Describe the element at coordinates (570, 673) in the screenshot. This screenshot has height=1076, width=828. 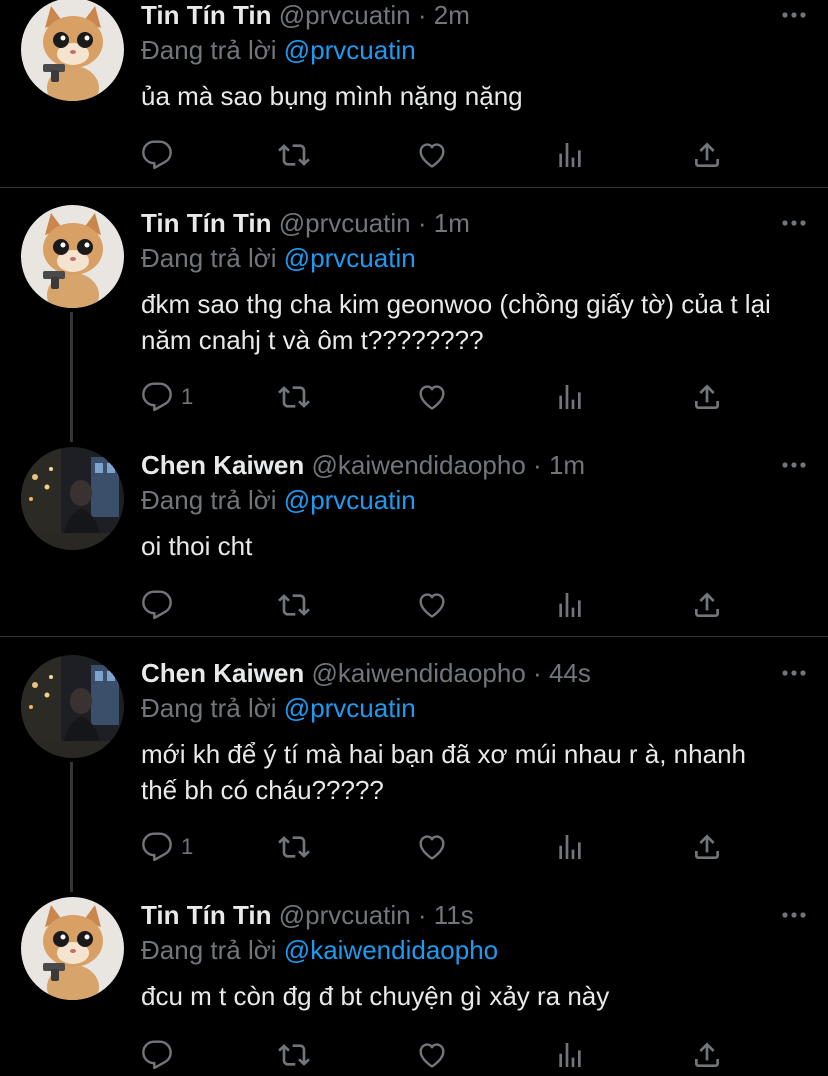
I see `timestamp: 44s` at that location.